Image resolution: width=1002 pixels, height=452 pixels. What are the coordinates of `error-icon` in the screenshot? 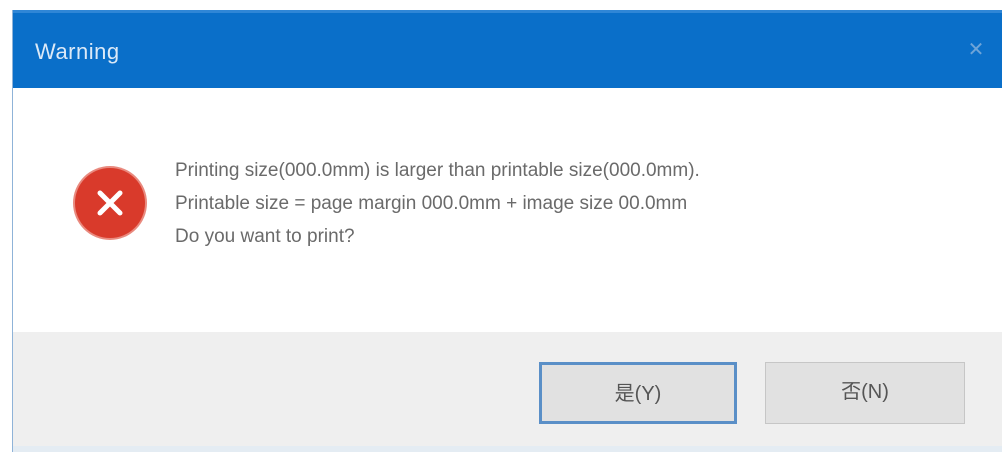 It's located at (110, 203).